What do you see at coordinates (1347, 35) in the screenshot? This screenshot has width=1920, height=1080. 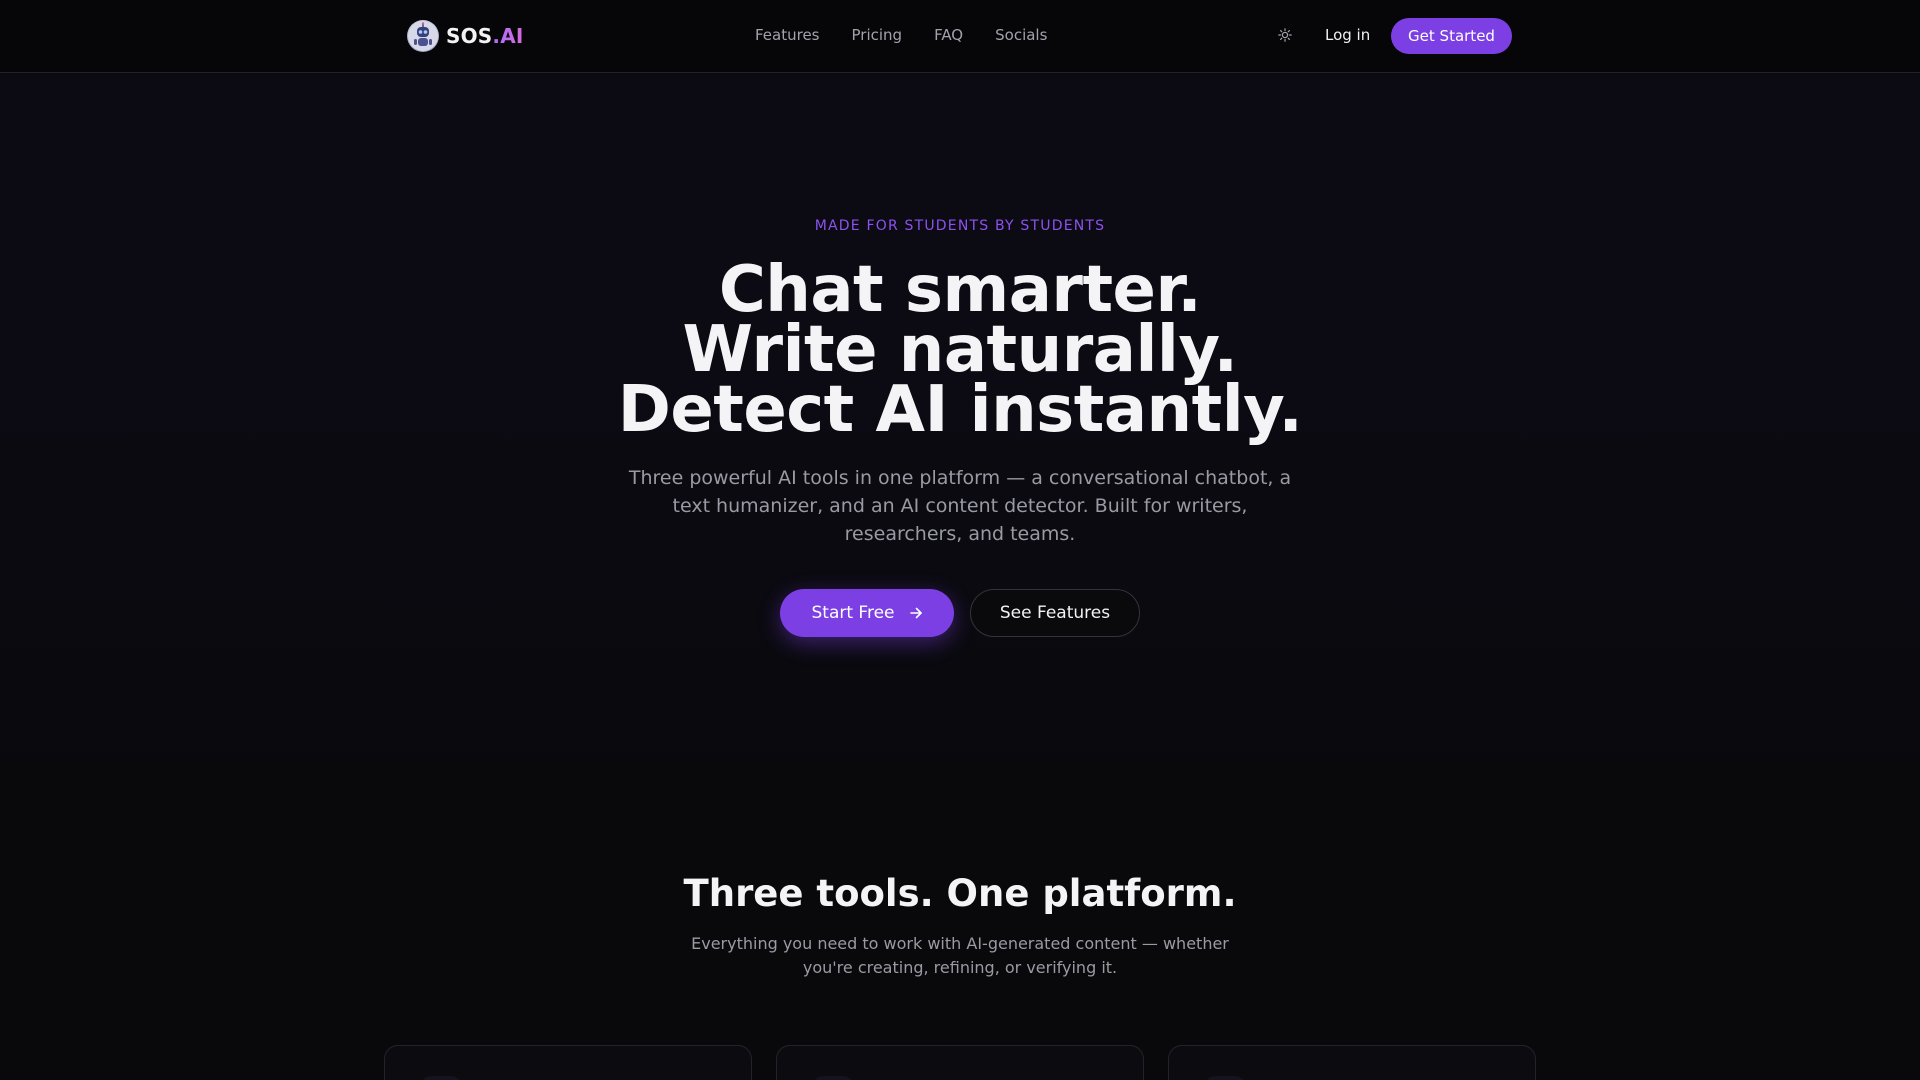 I see `login-link: Log in` at bounding box center [1347, 35].